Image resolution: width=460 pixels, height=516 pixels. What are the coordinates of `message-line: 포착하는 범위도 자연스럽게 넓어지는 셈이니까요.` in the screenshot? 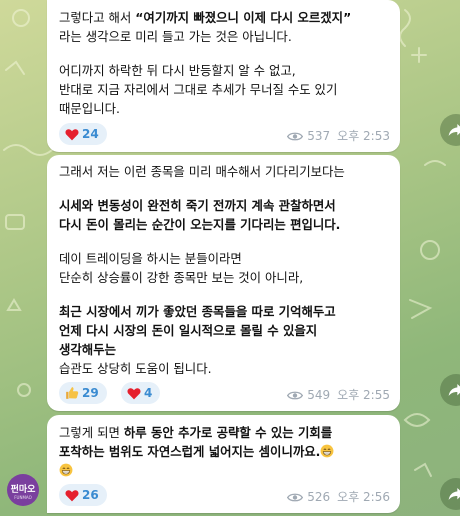 It's located at (223, 451).